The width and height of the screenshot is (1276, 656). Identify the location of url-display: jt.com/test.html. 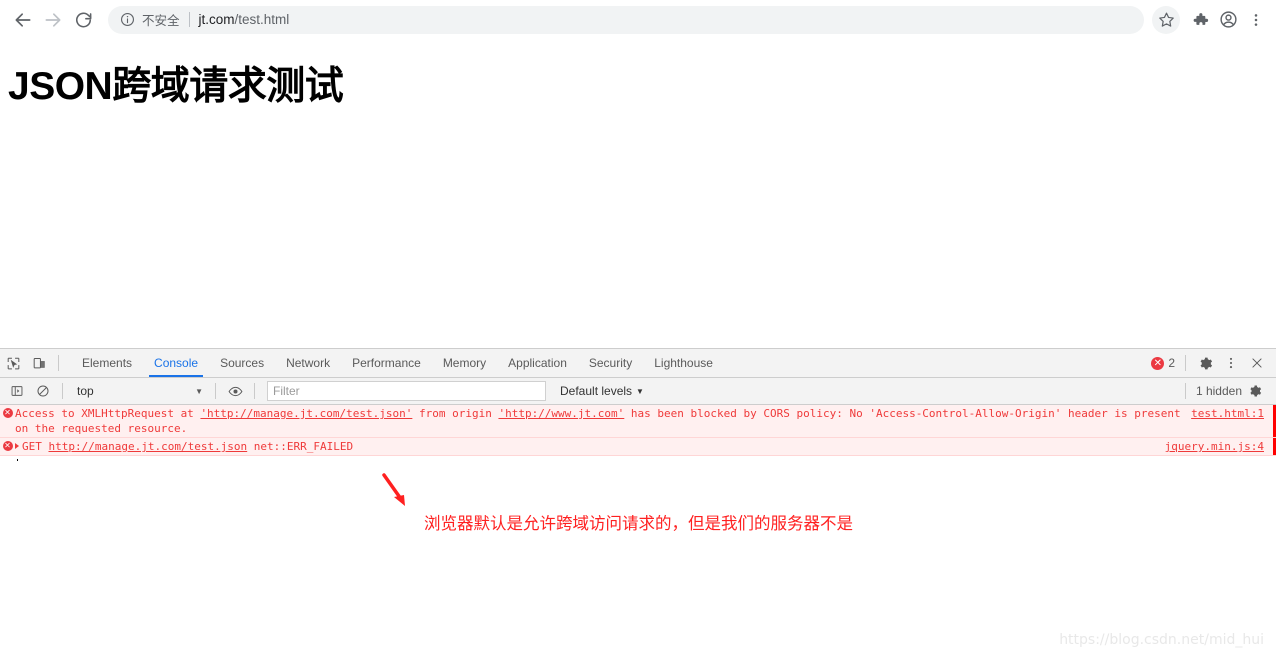
(244, 19).